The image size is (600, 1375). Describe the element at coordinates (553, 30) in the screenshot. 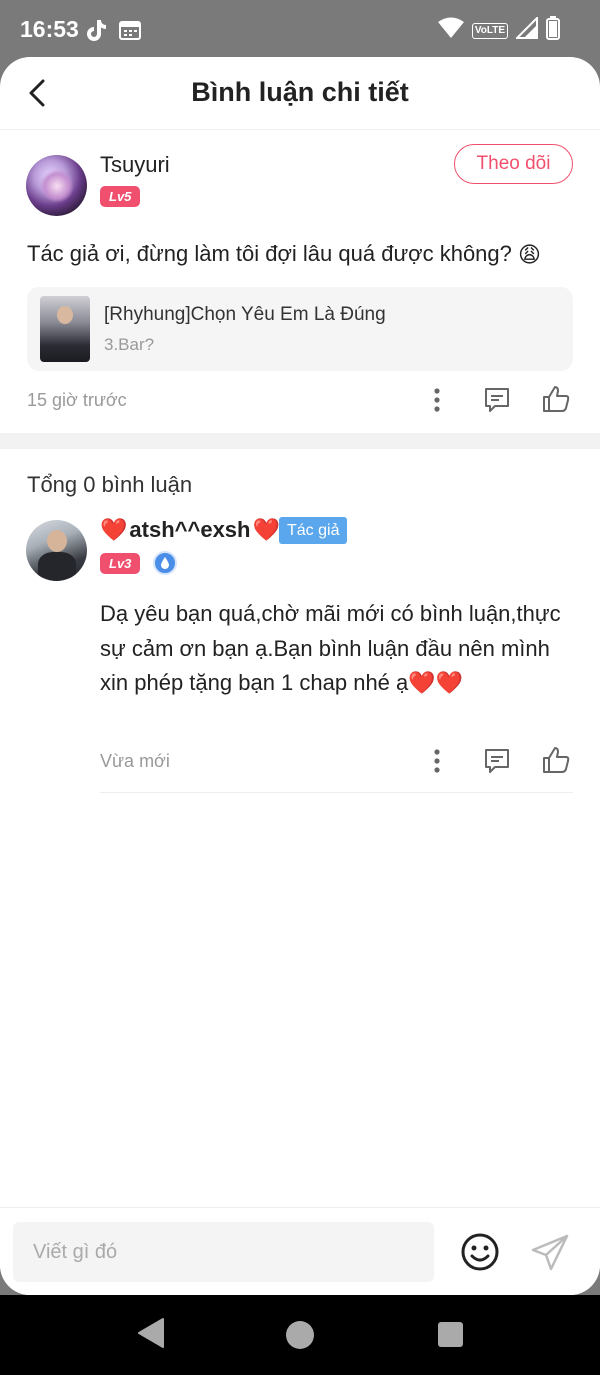

I see `battery-icon` at that location.